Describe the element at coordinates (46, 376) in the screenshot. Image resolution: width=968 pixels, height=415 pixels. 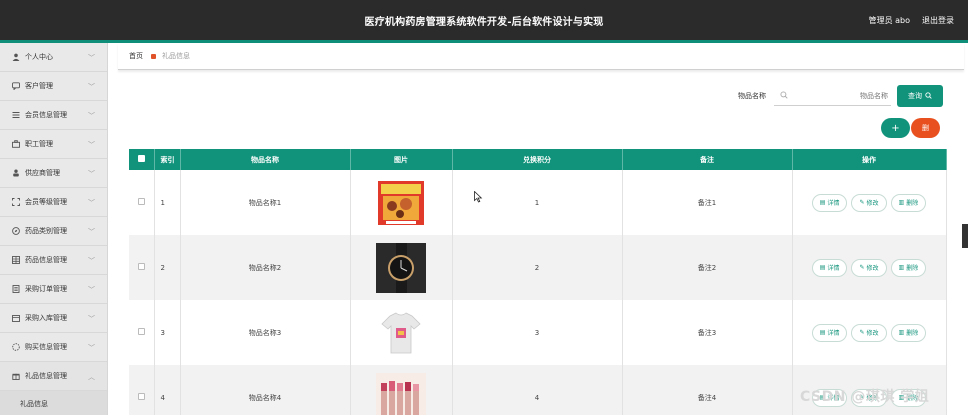
I see `sidebar-item-label: 礼品信息管理` at that location.